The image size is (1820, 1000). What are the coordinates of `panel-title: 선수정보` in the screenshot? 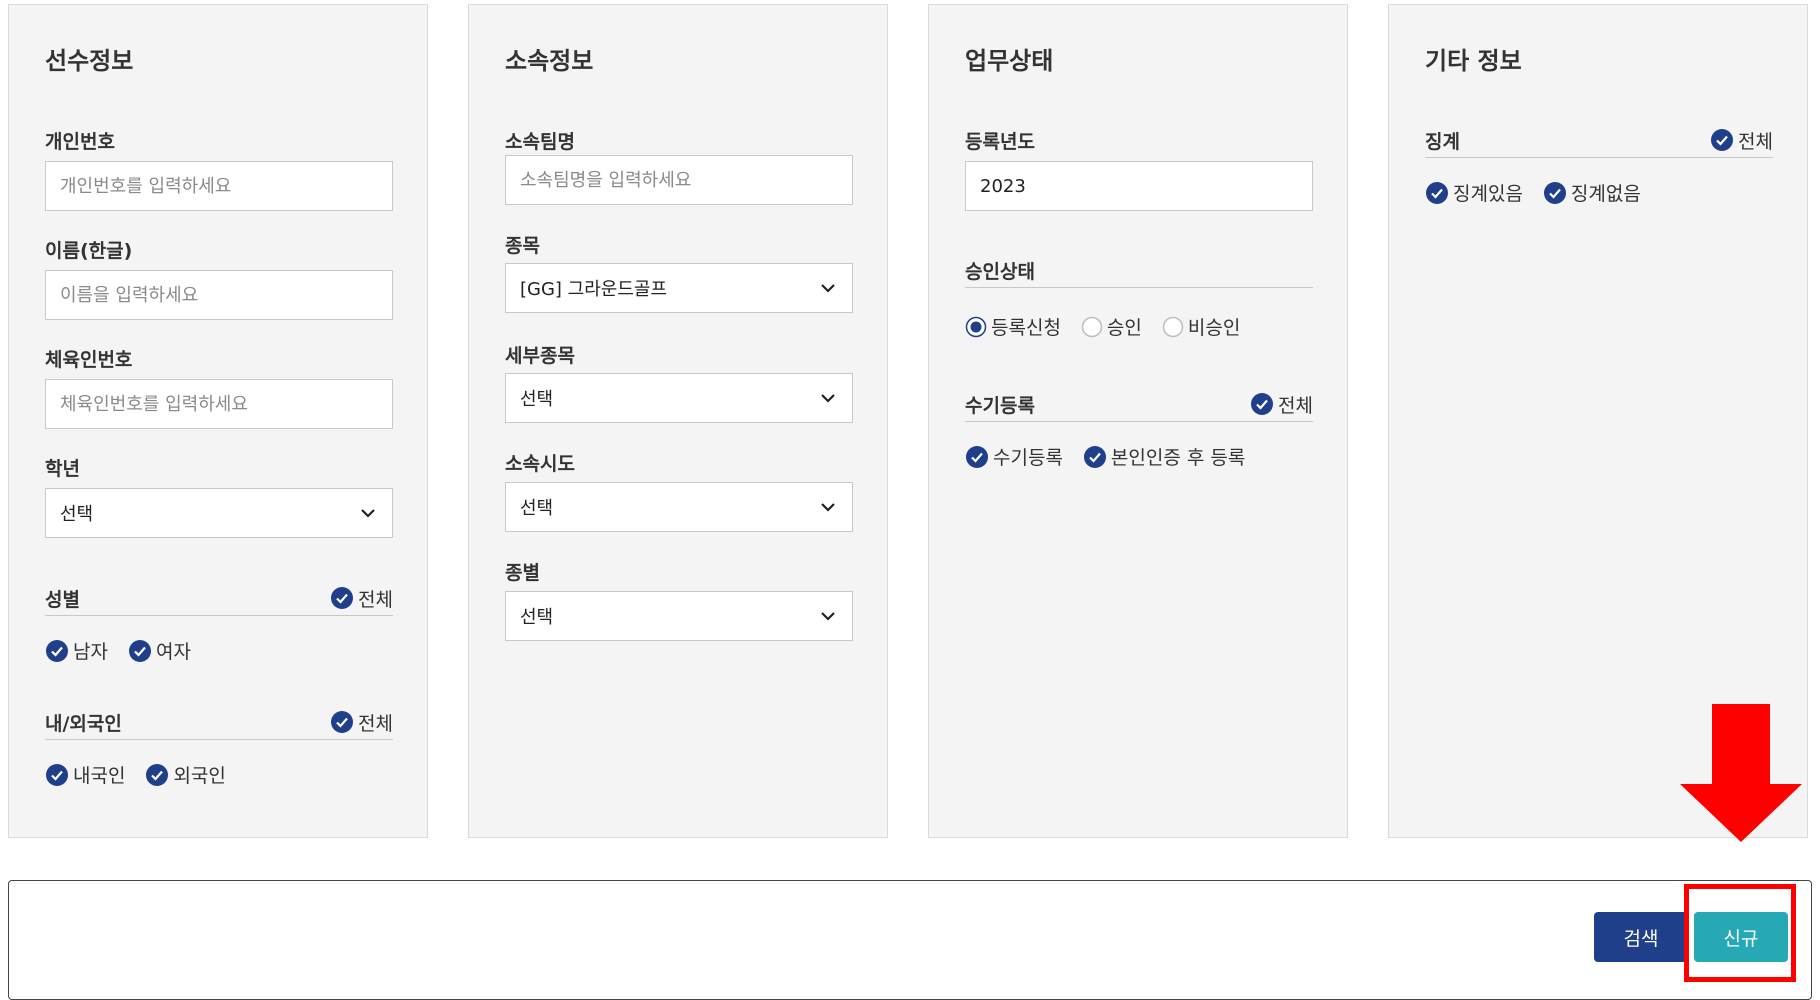 It's located at (89, 61).